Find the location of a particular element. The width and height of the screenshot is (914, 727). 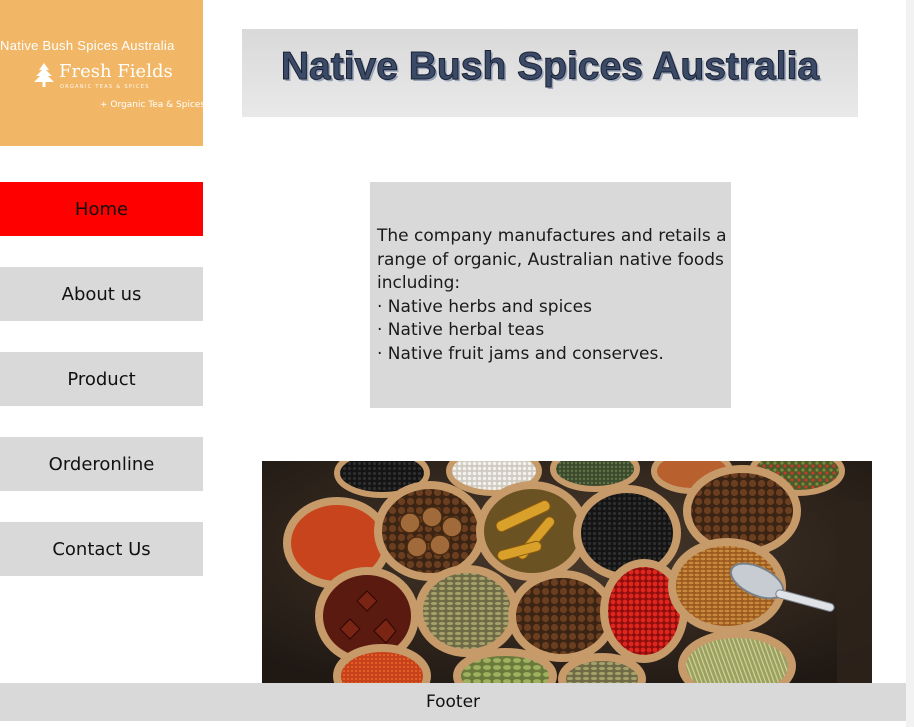

nav-item-about-us: About us is located at coordinates (101, 294).